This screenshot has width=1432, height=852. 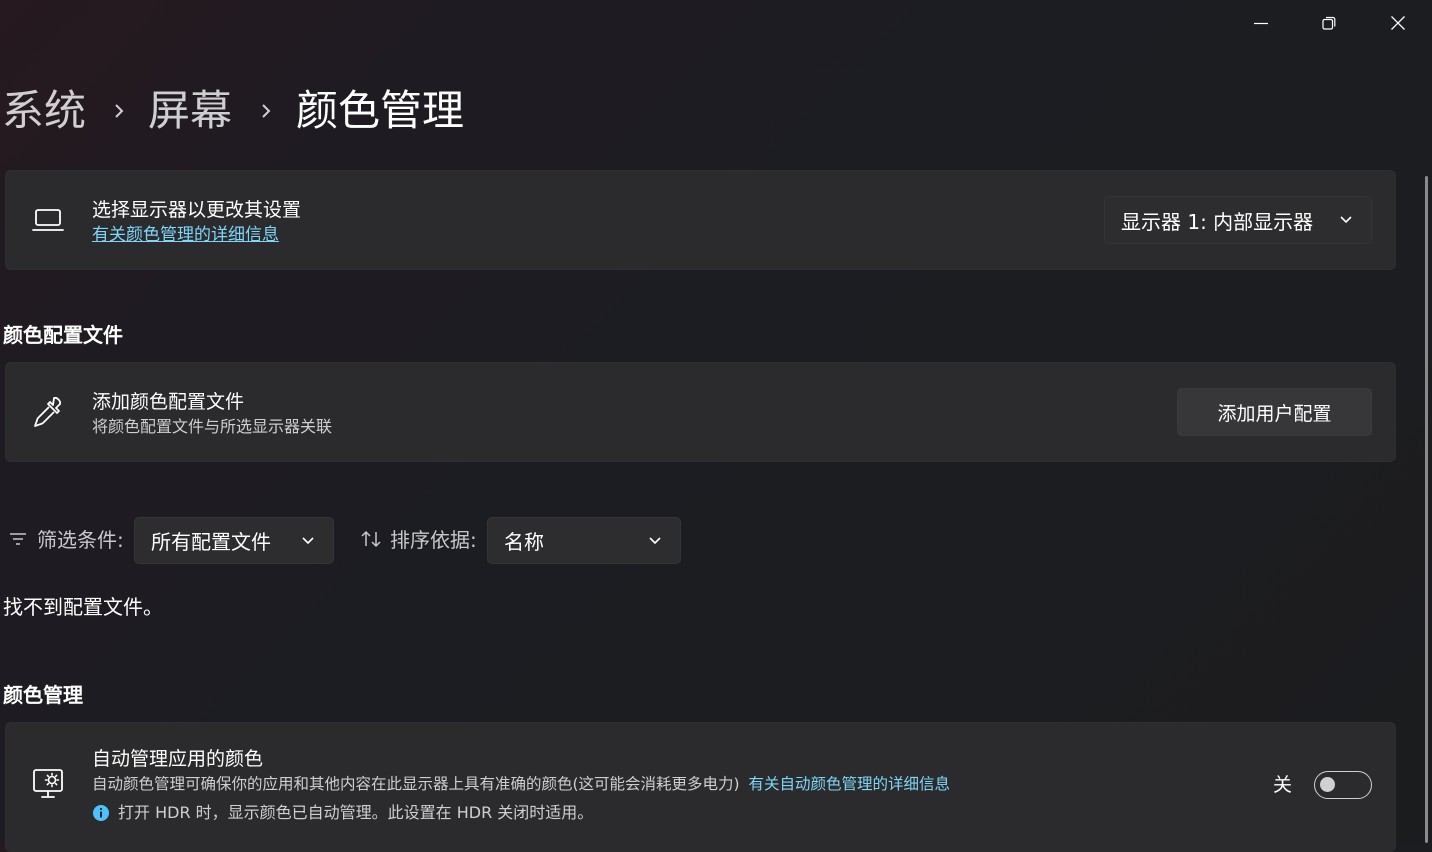 What do you see at coordinates (185, 235) in the screenshot?
I see `color-management-info-link: 有关颜色管理的详细信息` at bounding box center [185, 235].